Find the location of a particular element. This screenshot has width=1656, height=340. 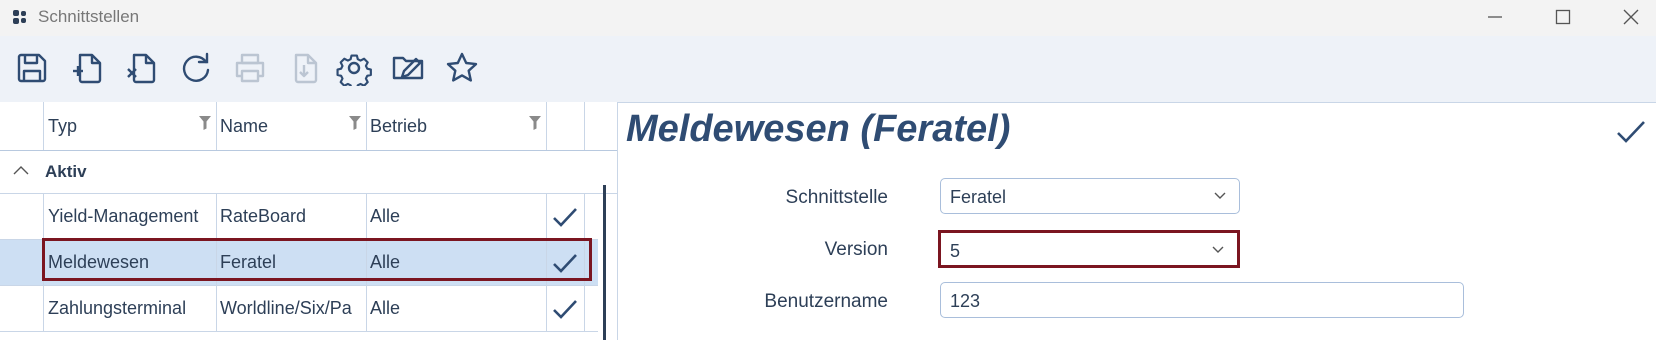

new-document-icon is located at coordinates (87, 68).